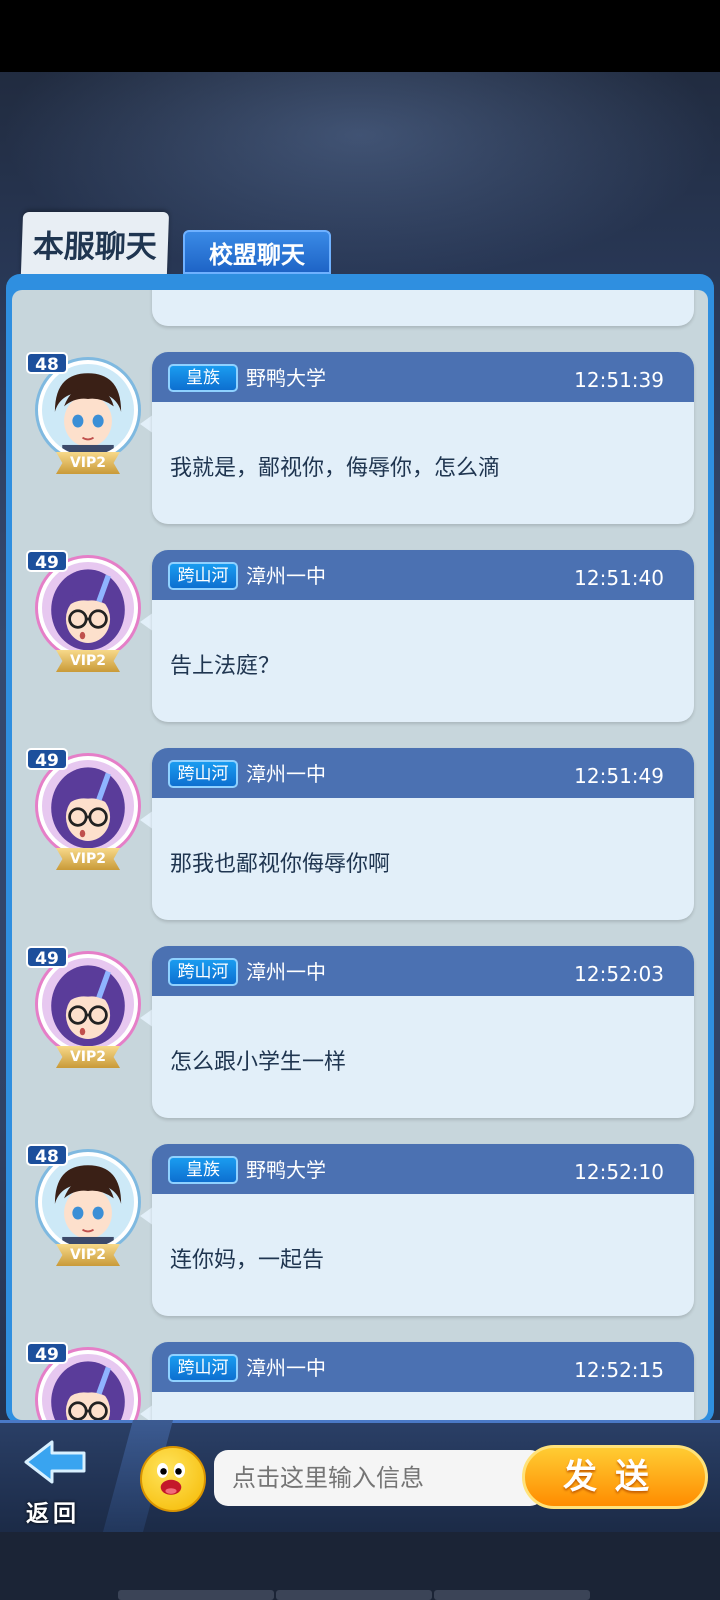  I want to click on message-header: 皇族 野鸭大学 12:52:10, so click(423, 1169).